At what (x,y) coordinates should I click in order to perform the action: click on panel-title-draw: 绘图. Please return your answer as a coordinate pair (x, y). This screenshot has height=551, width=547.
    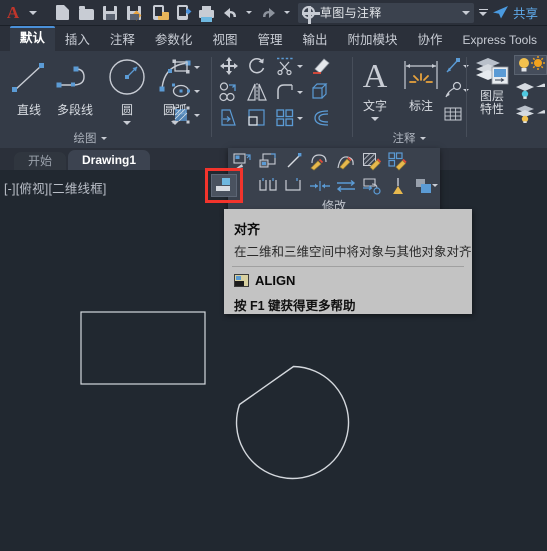
    Looking at the image, I should click on (90, 138).